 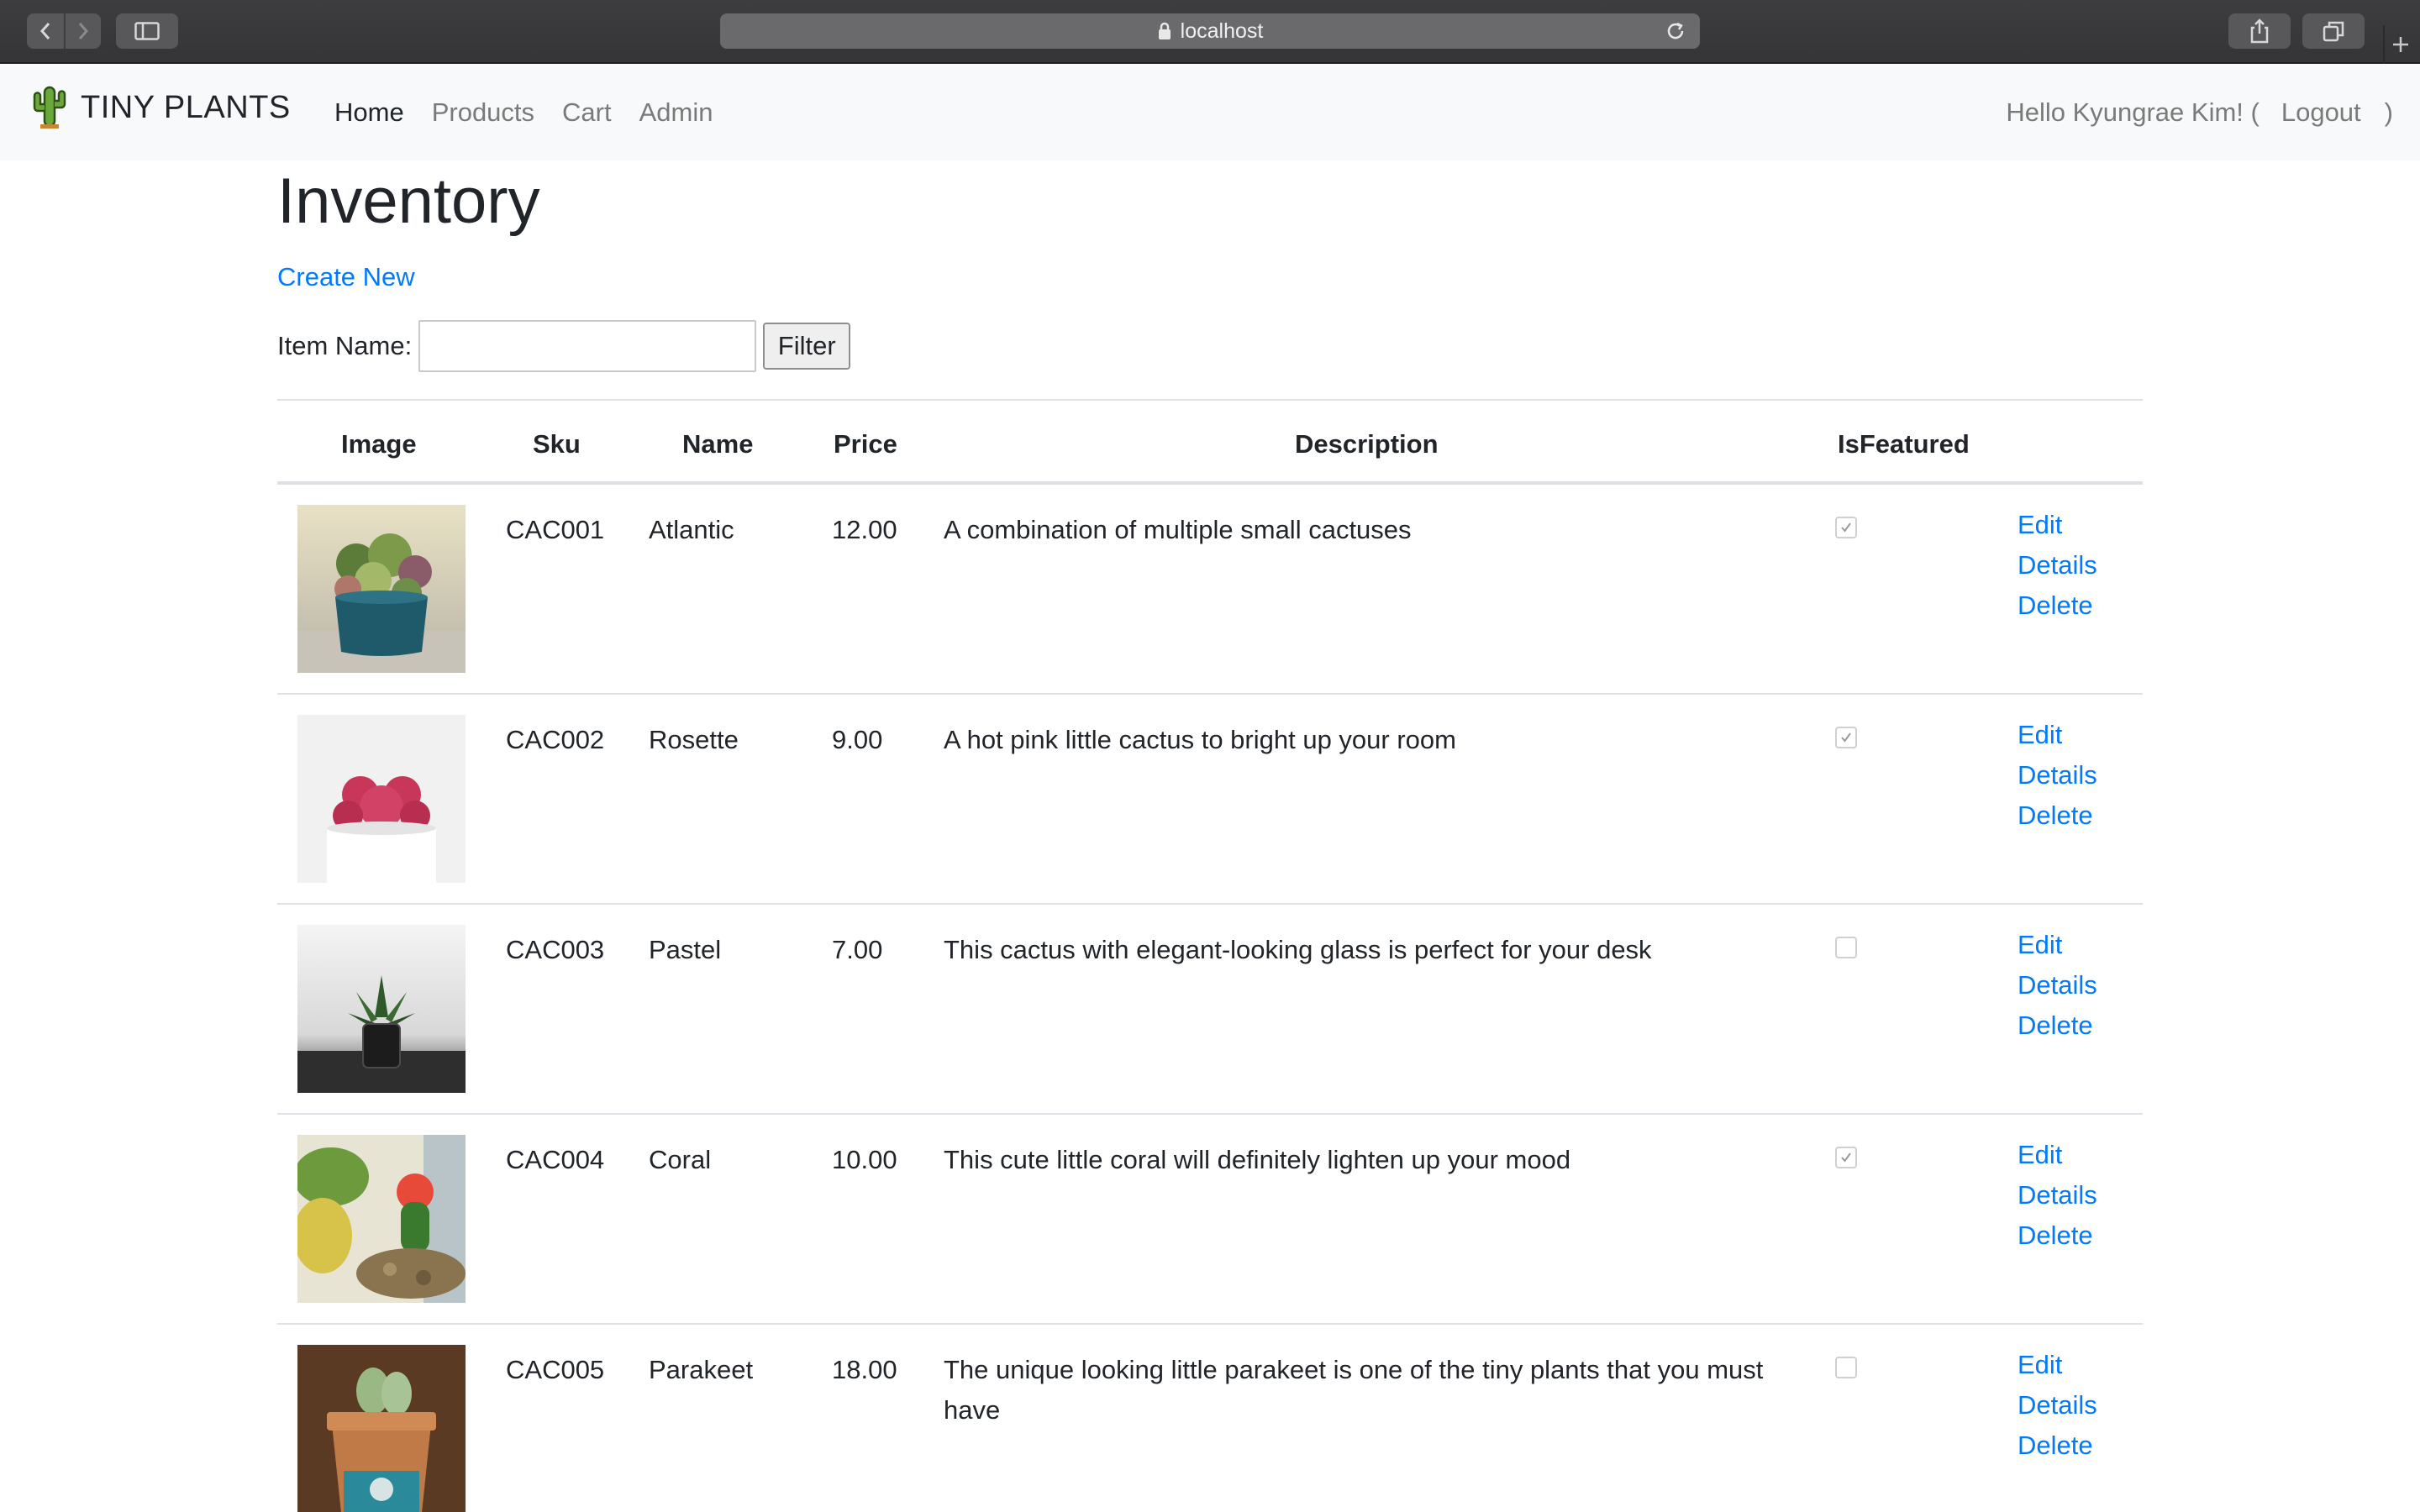 I want to click on chevron-left-icon, so click(x=44, y=31).